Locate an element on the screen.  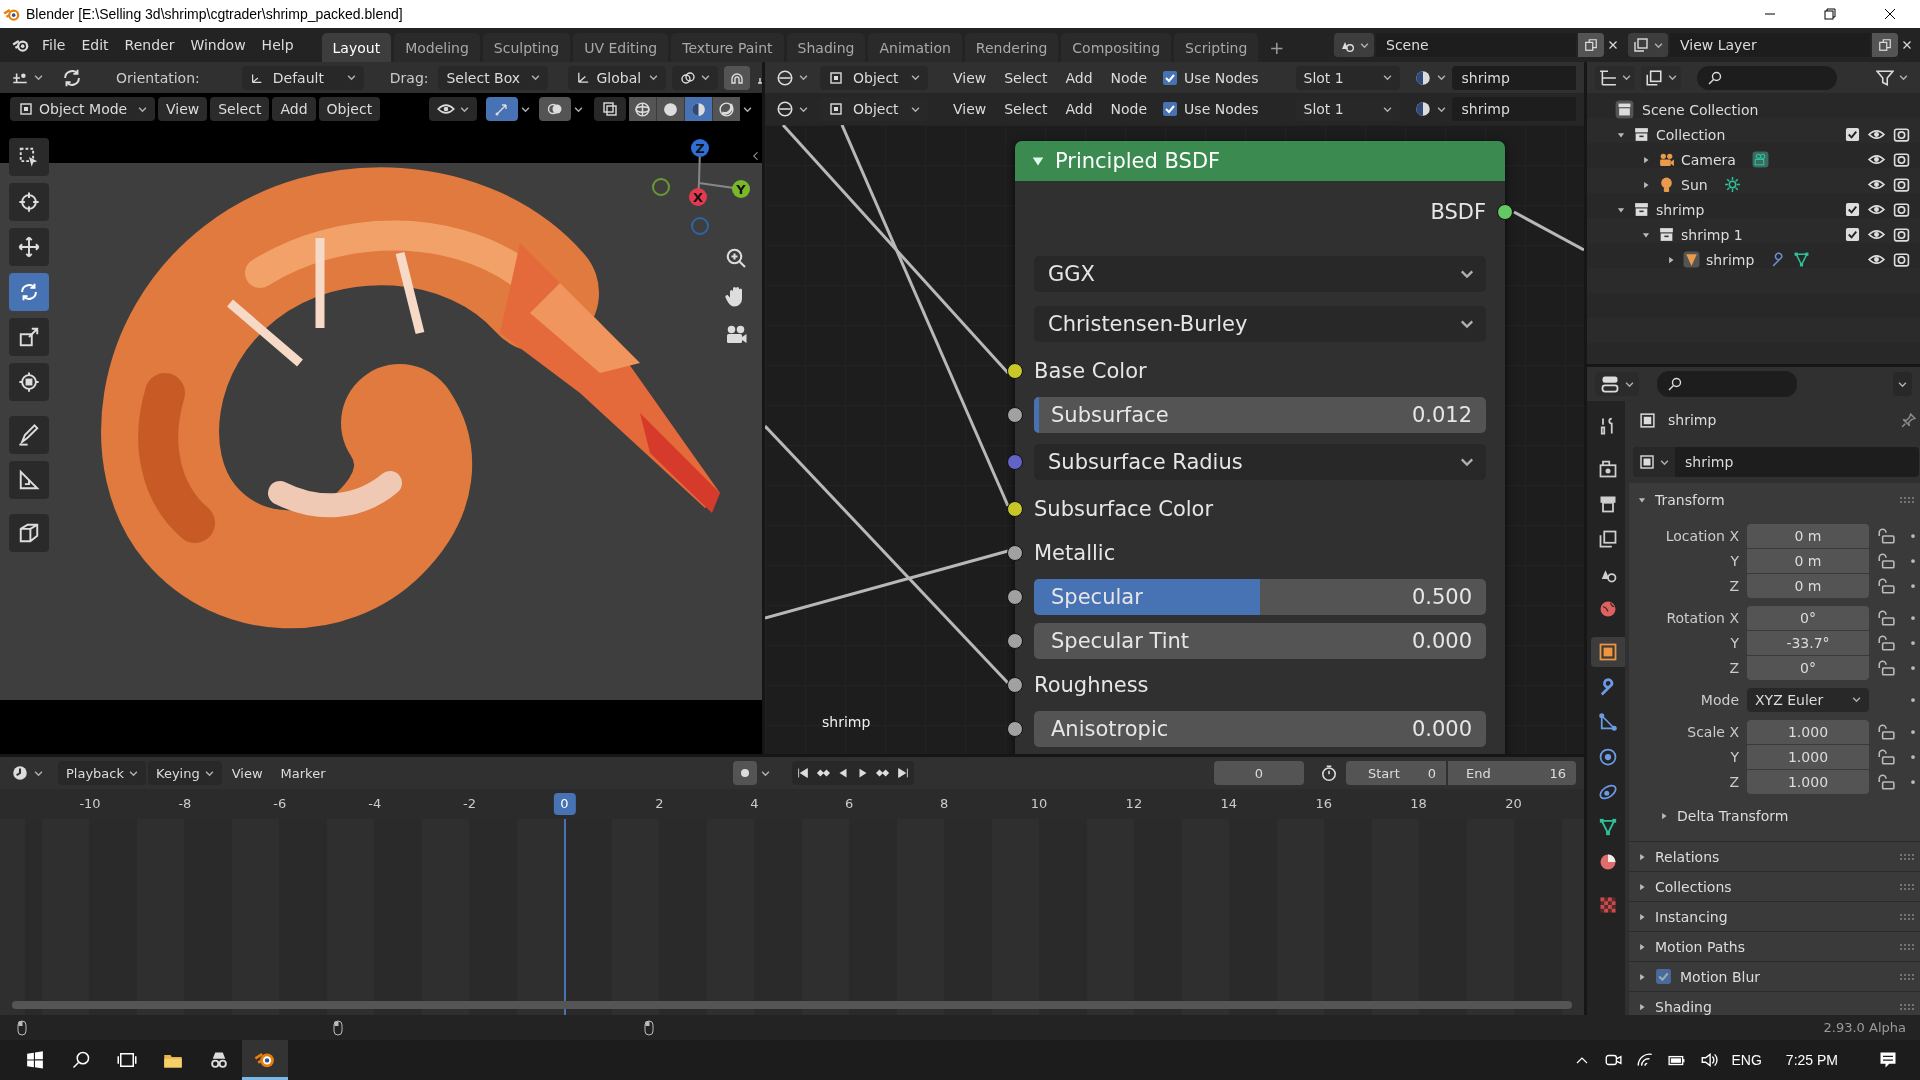
value-slider: Specular 0.500 is located at coordinates (1260, 597).